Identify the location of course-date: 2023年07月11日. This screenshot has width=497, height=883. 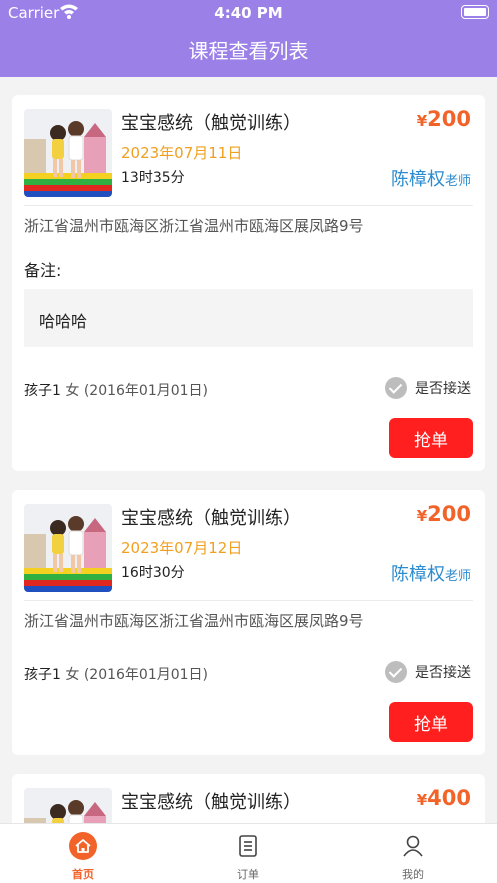
(182, 153).